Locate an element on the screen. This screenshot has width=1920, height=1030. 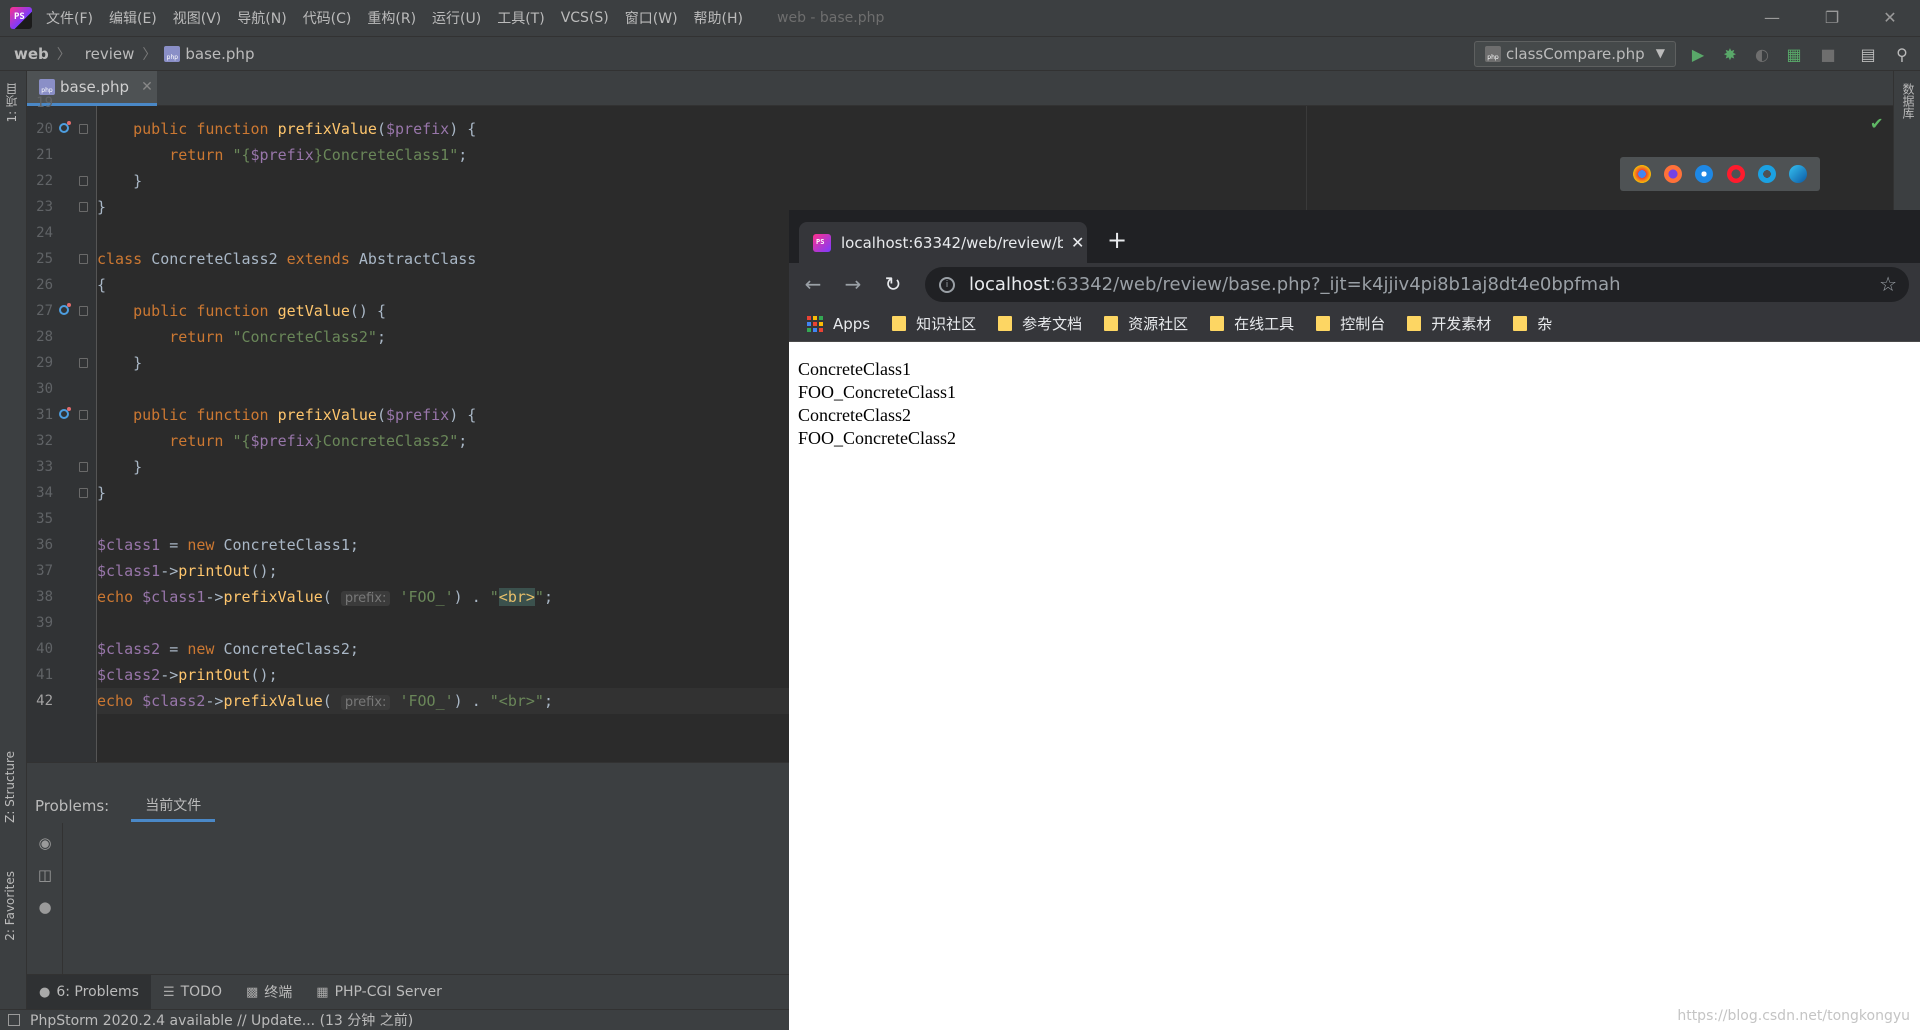
bookmark-folder: 参考文档 is located at coordinates (1040, 323).